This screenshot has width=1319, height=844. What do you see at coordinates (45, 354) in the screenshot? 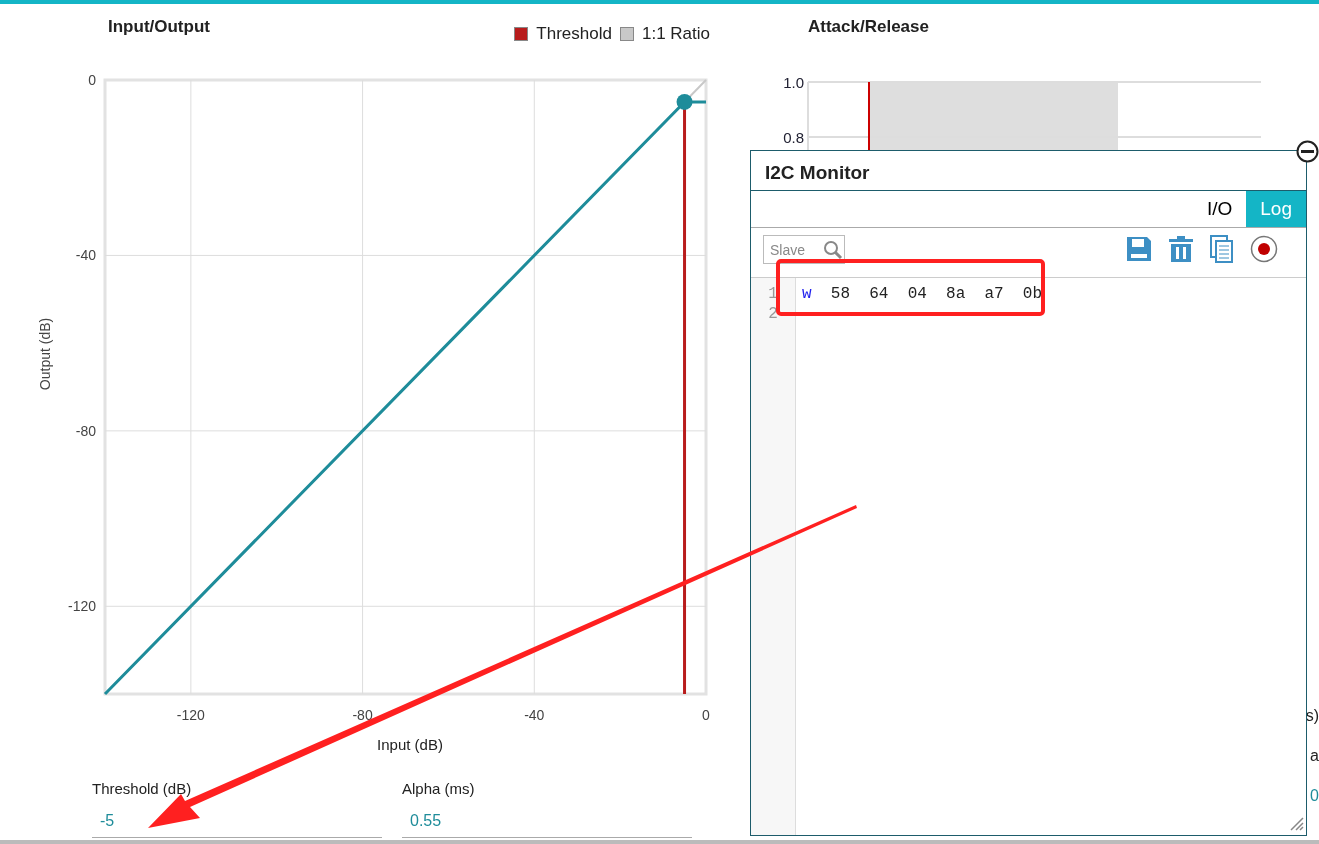
I see `axis-title: Output (dB)` at bounding box center [45, 354].